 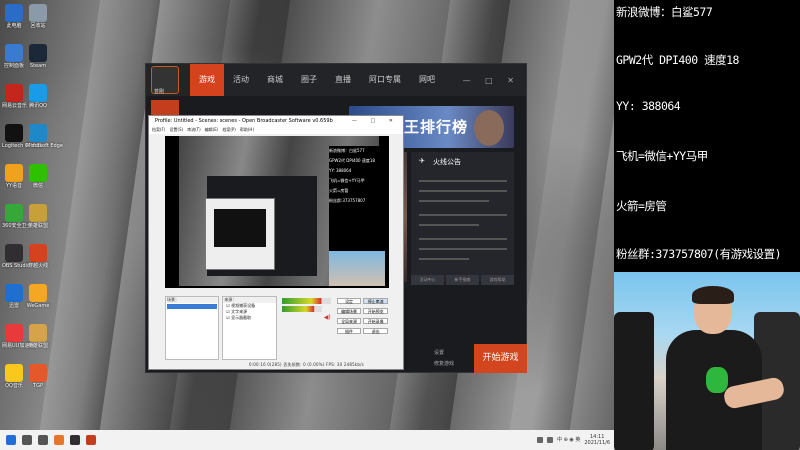 What do you see at coordinates (375, 321) in the screenshot?
I see `obs-control-button: 开始录像` at bounding box center [375, 321].